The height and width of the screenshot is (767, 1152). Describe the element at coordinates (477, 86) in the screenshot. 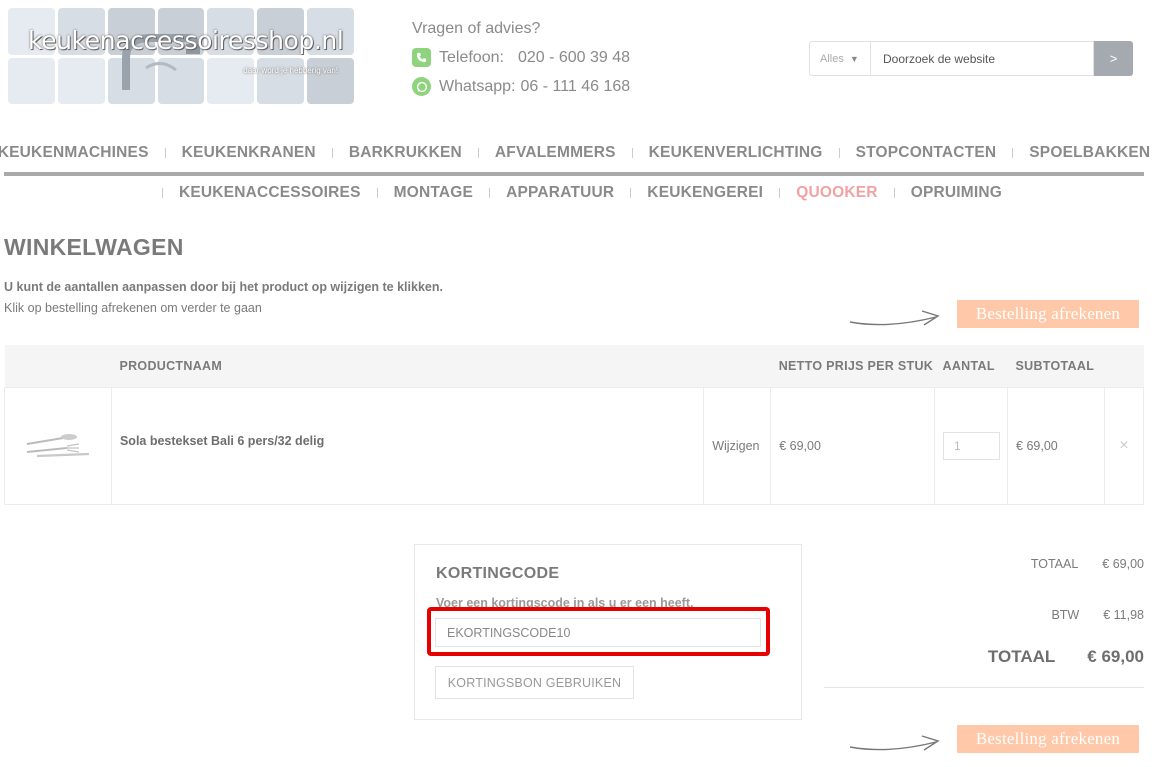

I see `whatsapp-label: Whatsapp:` at that location.